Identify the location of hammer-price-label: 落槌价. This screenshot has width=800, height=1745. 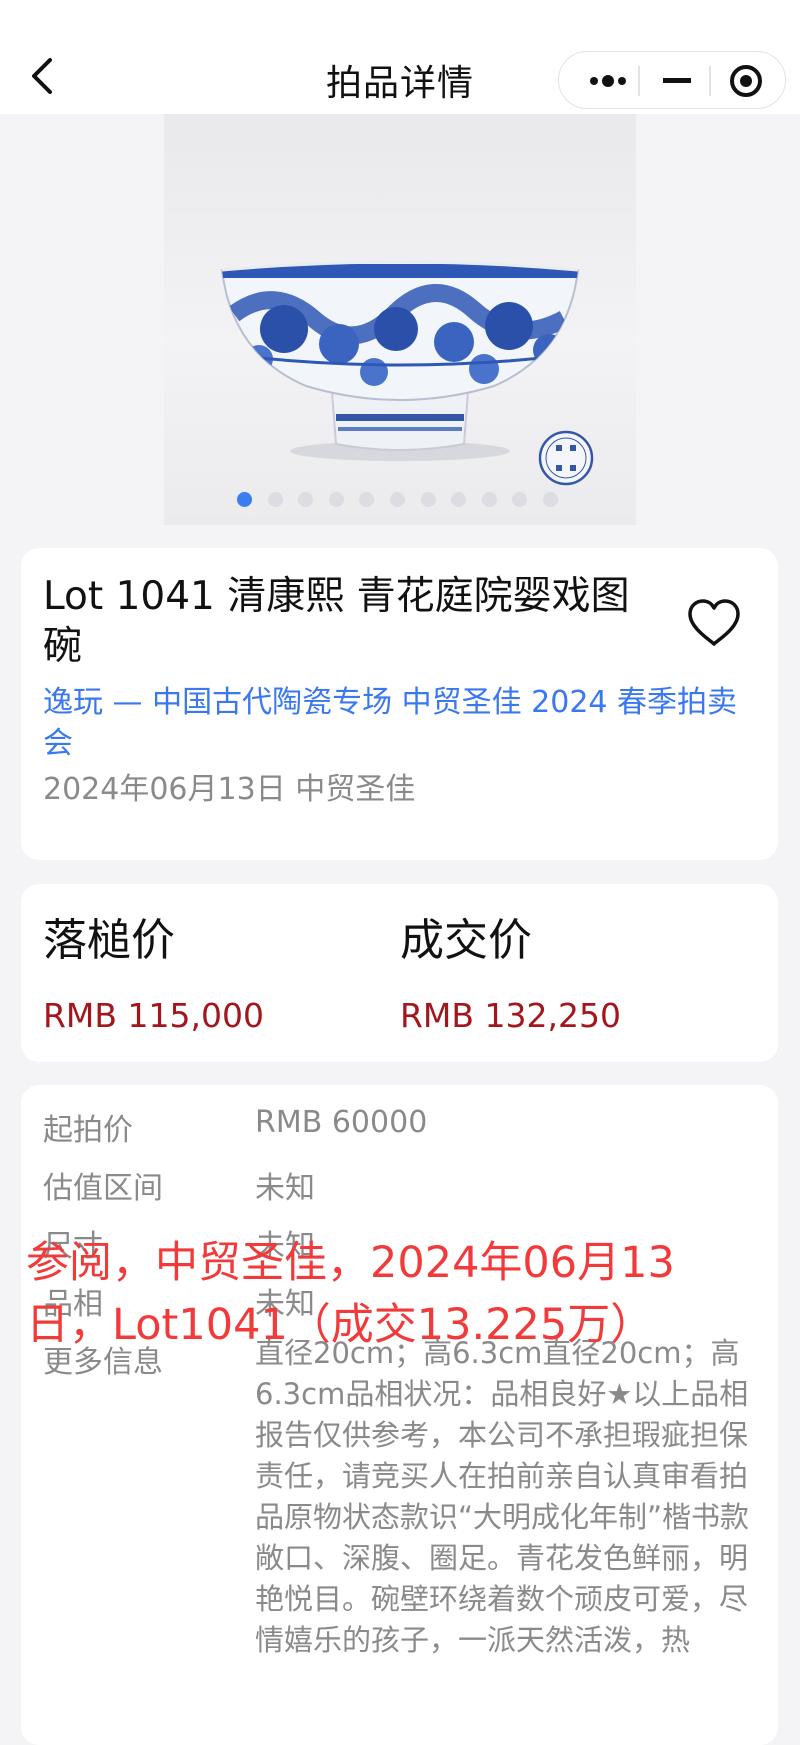
(109, 940).